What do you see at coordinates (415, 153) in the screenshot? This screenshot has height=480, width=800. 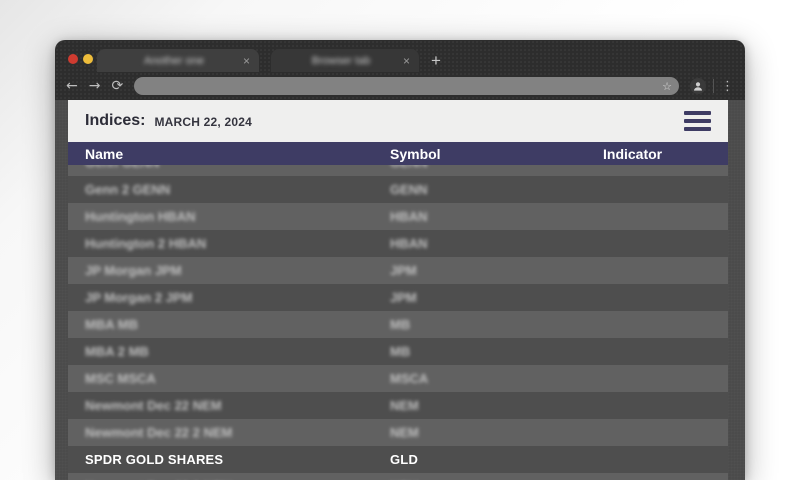 I see `column-header-symbol: Symbol` at bounding box center [415, 153].